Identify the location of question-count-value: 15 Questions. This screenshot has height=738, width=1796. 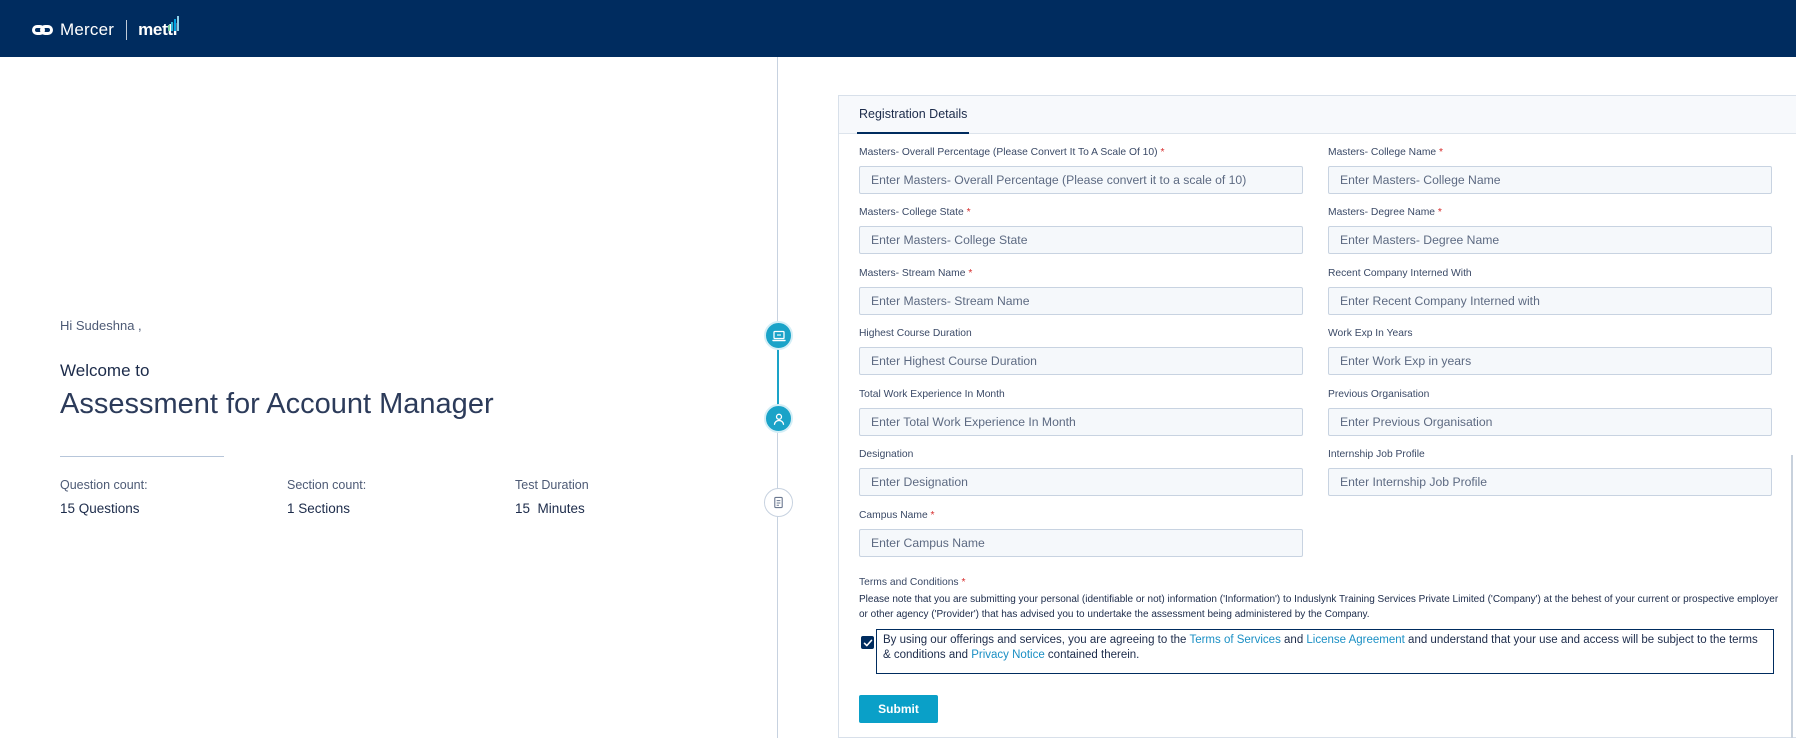
(100, 508).